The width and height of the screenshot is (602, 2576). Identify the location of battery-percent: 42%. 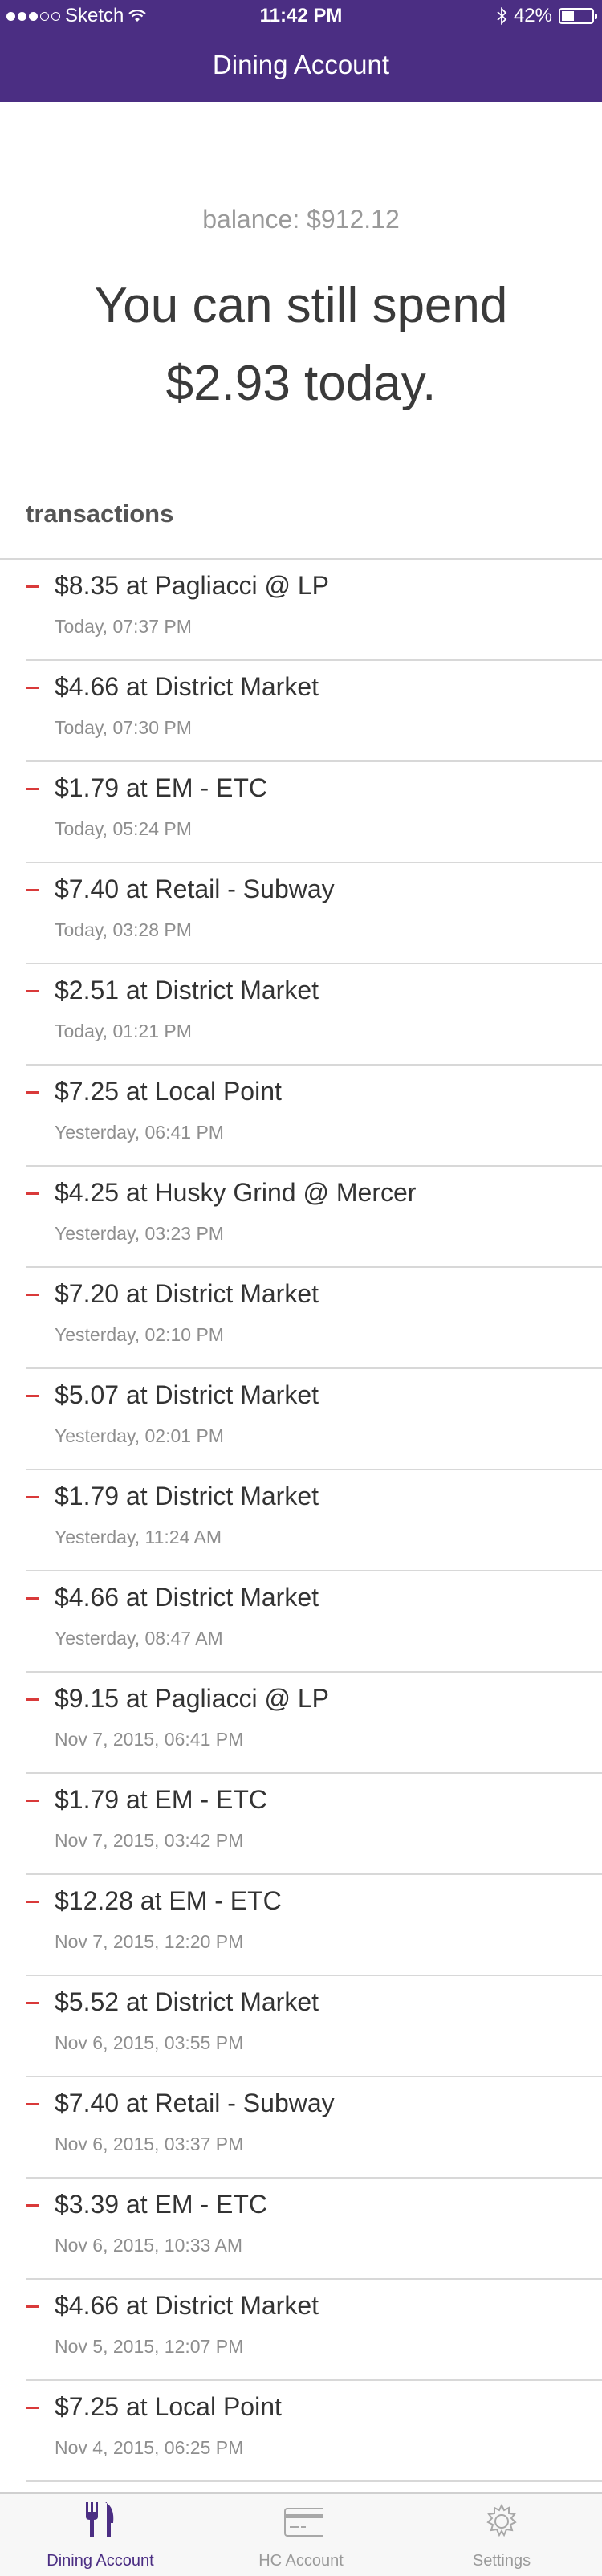
(532, 15).